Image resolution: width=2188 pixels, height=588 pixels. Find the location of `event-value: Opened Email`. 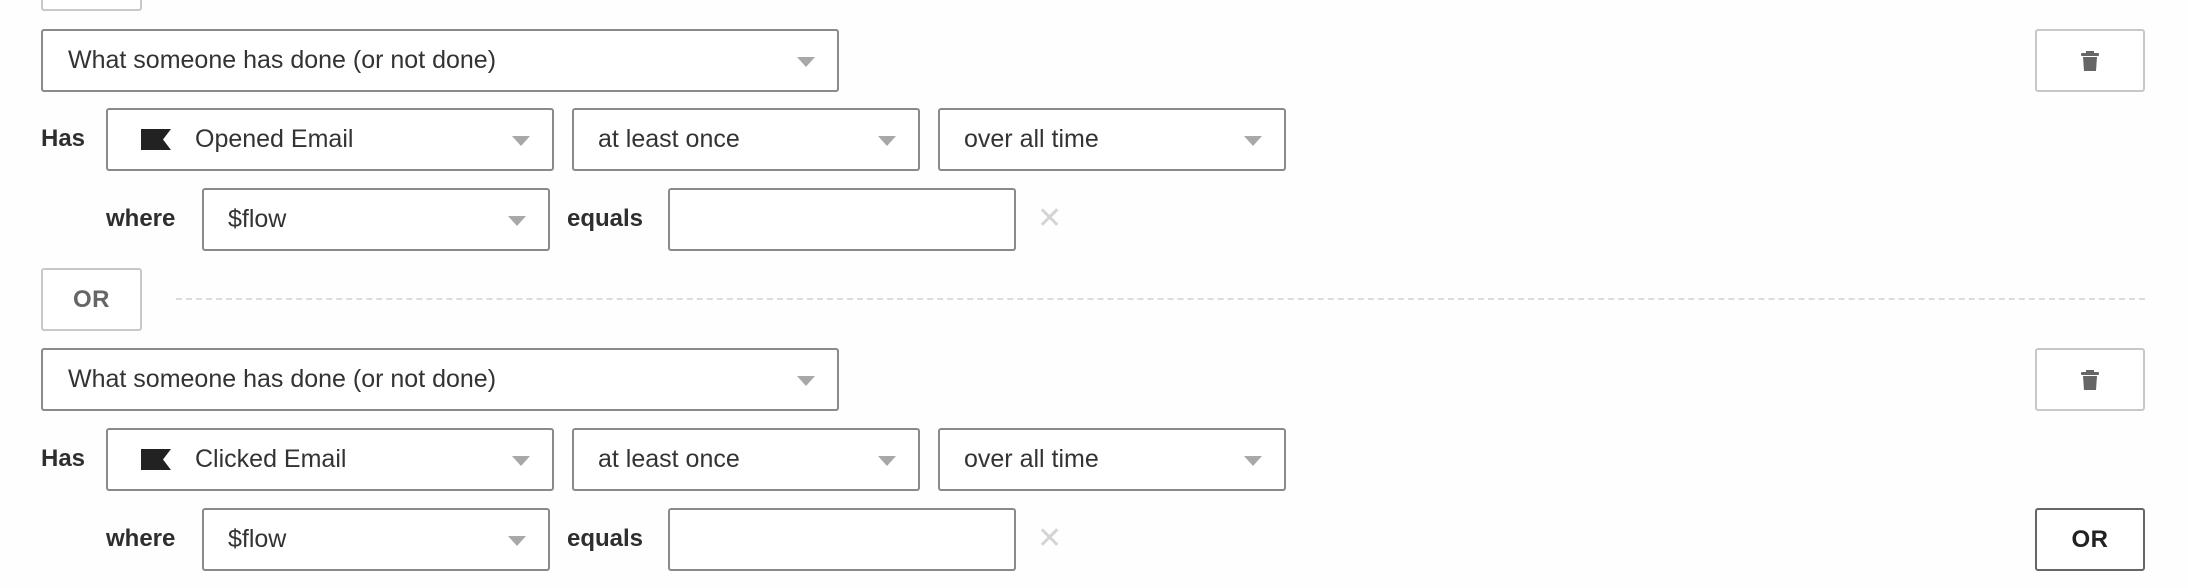

event-value: Opened Email is located at coordinates (274, 139).